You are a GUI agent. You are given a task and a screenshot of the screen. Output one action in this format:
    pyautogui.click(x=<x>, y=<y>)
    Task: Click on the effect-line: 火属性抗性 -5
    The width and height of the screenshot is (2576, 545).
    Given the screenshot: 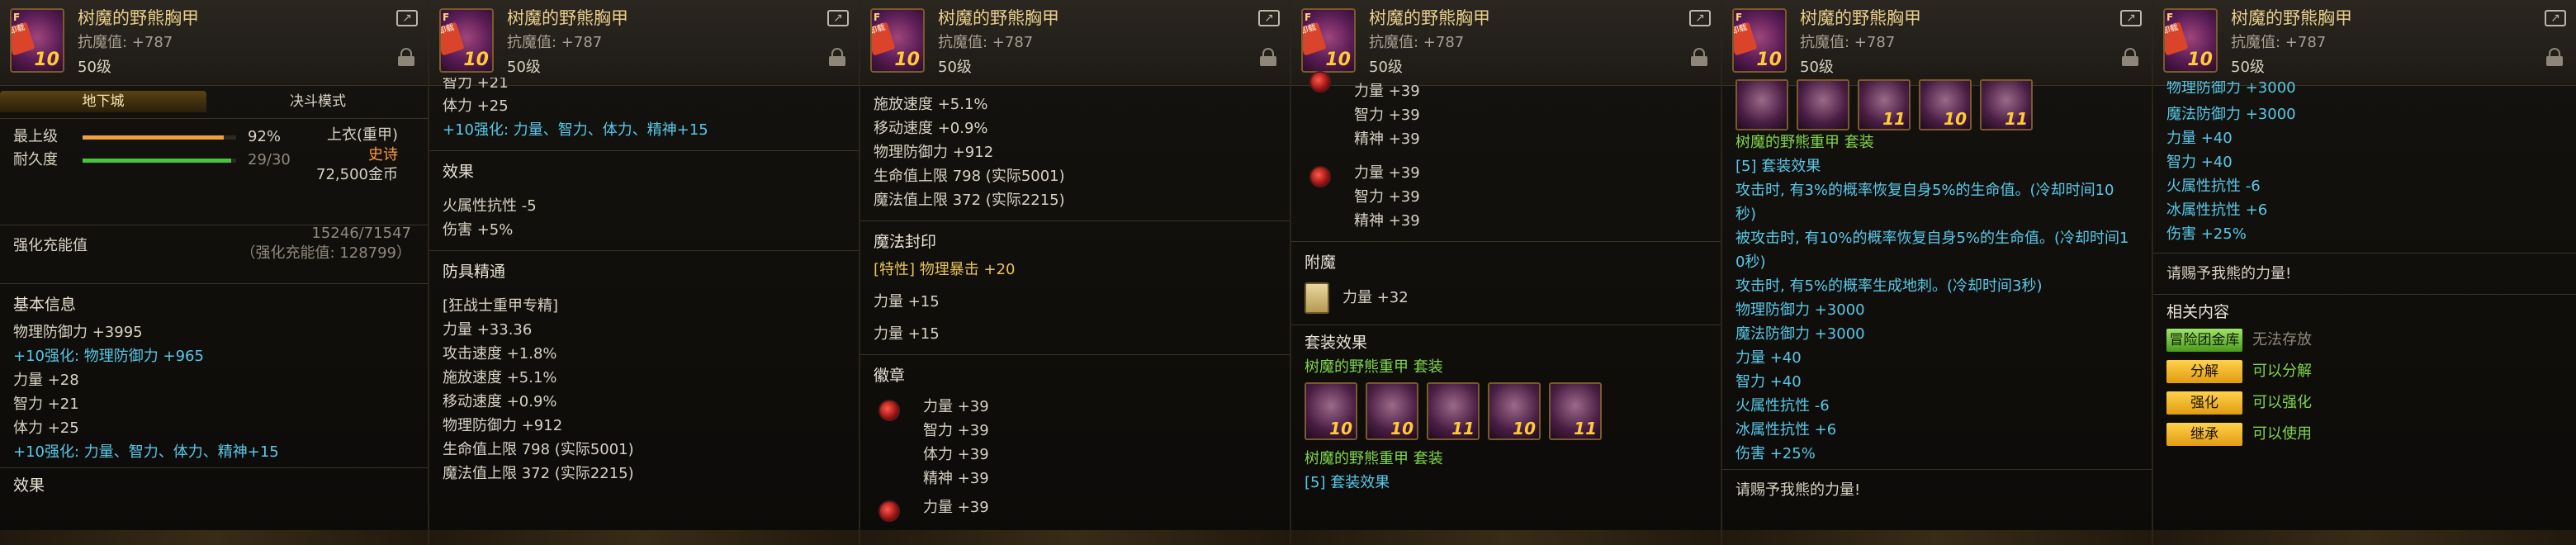 What is the action you would take?
    pyautogui.click(x=490, y=206)
    